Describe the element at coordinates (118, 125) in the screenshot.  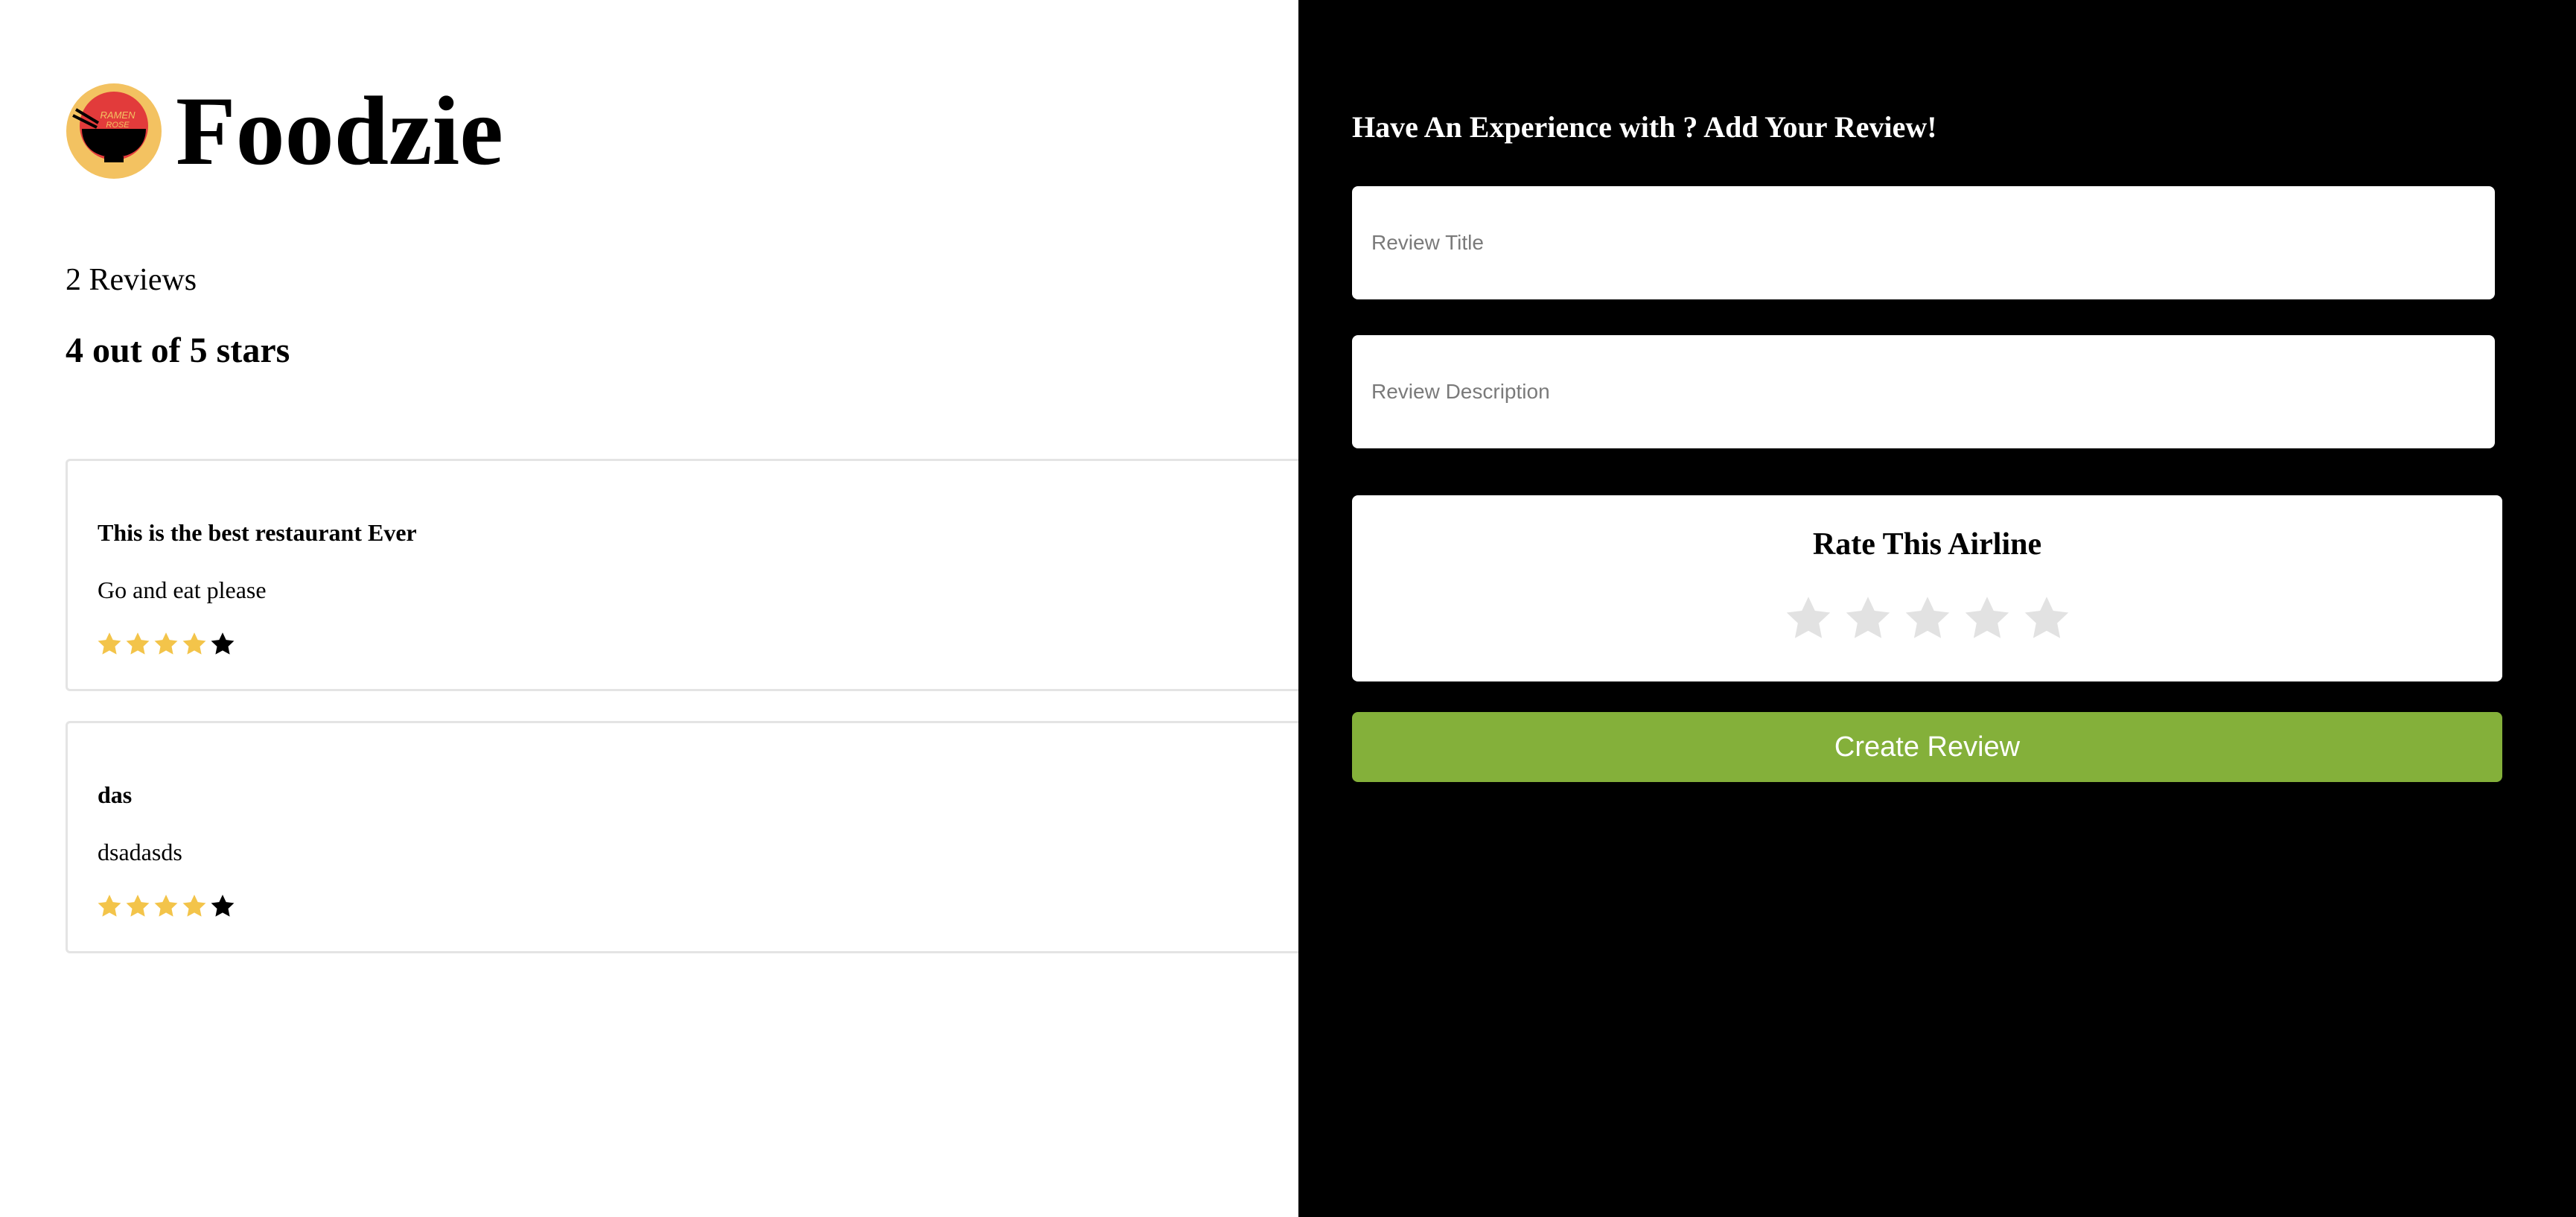
I see `logo-text-line2: ROSE` at that location.